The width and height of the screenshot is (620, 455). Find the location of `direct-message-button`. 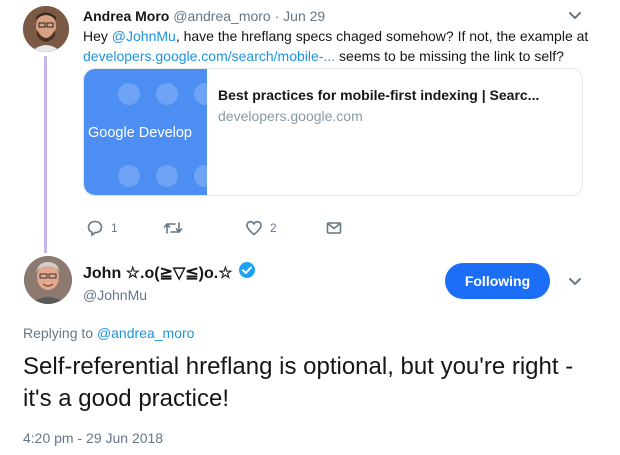

direct-message-button is located at coordinates (334, 228).